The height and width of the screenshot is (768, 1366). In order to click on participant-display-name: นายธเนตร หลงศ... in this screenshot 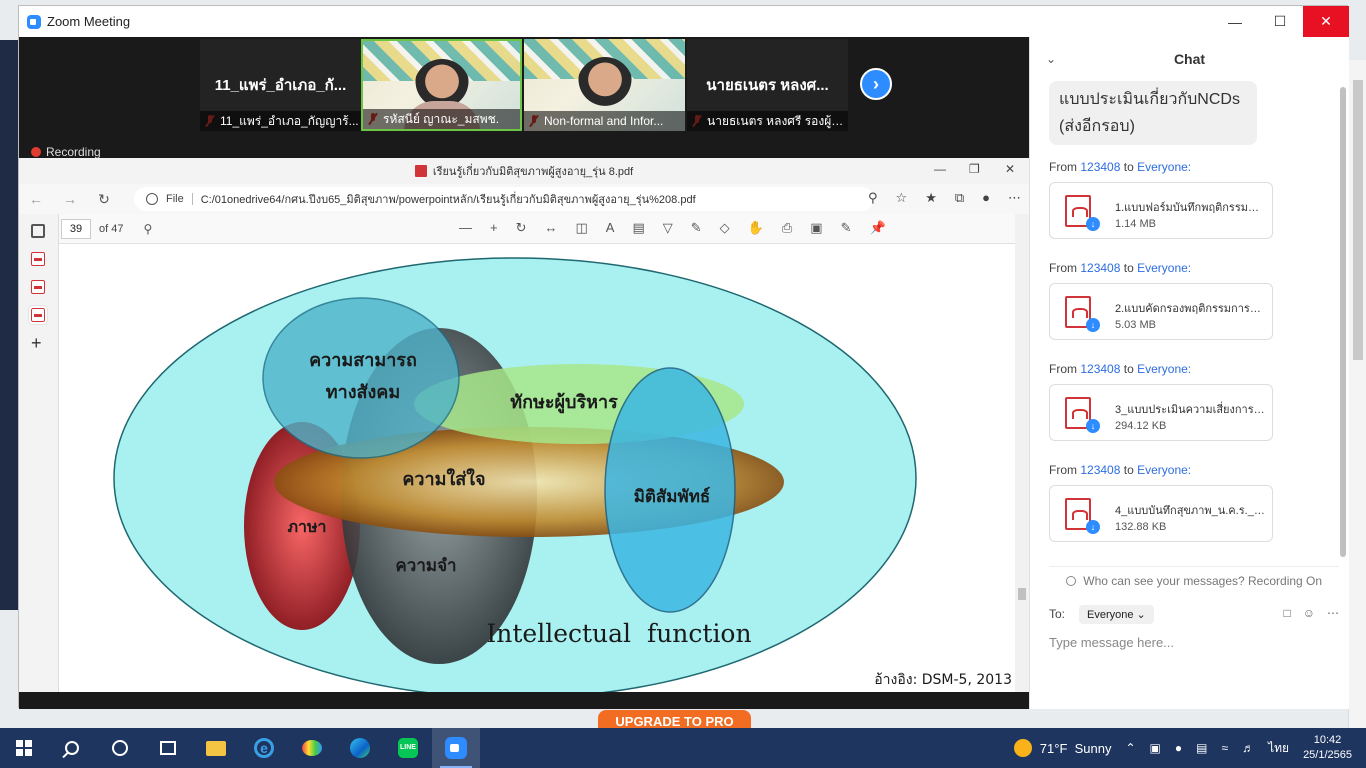, I will do `click(767, 85)`.